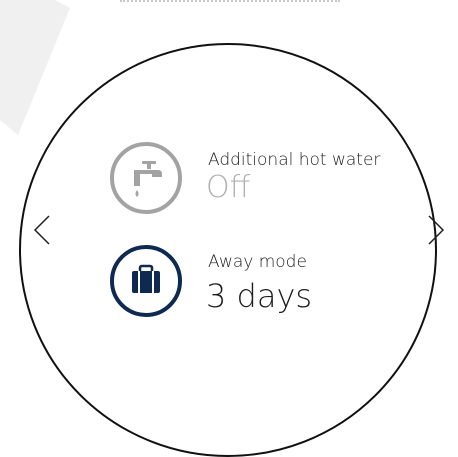 The height and width of the screenshot is (457, 458). Describe the element at coordinates (146, 178) in the screenshot. I see `faucet-icon` at that location.